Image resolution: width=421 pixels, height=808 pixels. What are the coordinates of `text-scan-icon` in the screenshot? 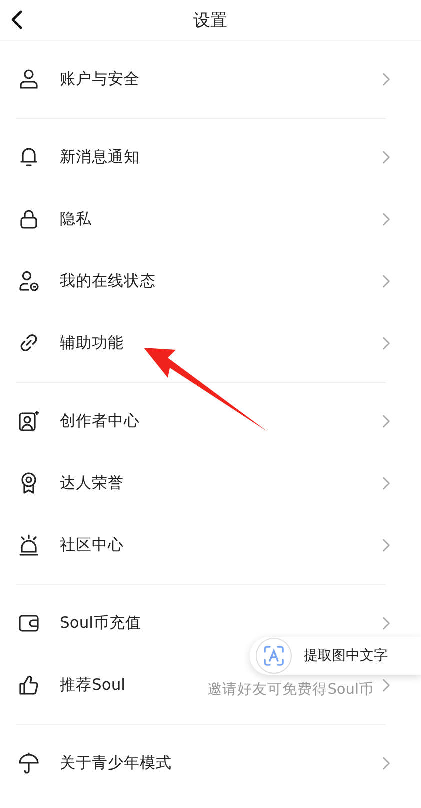 It's located at (274, 656).